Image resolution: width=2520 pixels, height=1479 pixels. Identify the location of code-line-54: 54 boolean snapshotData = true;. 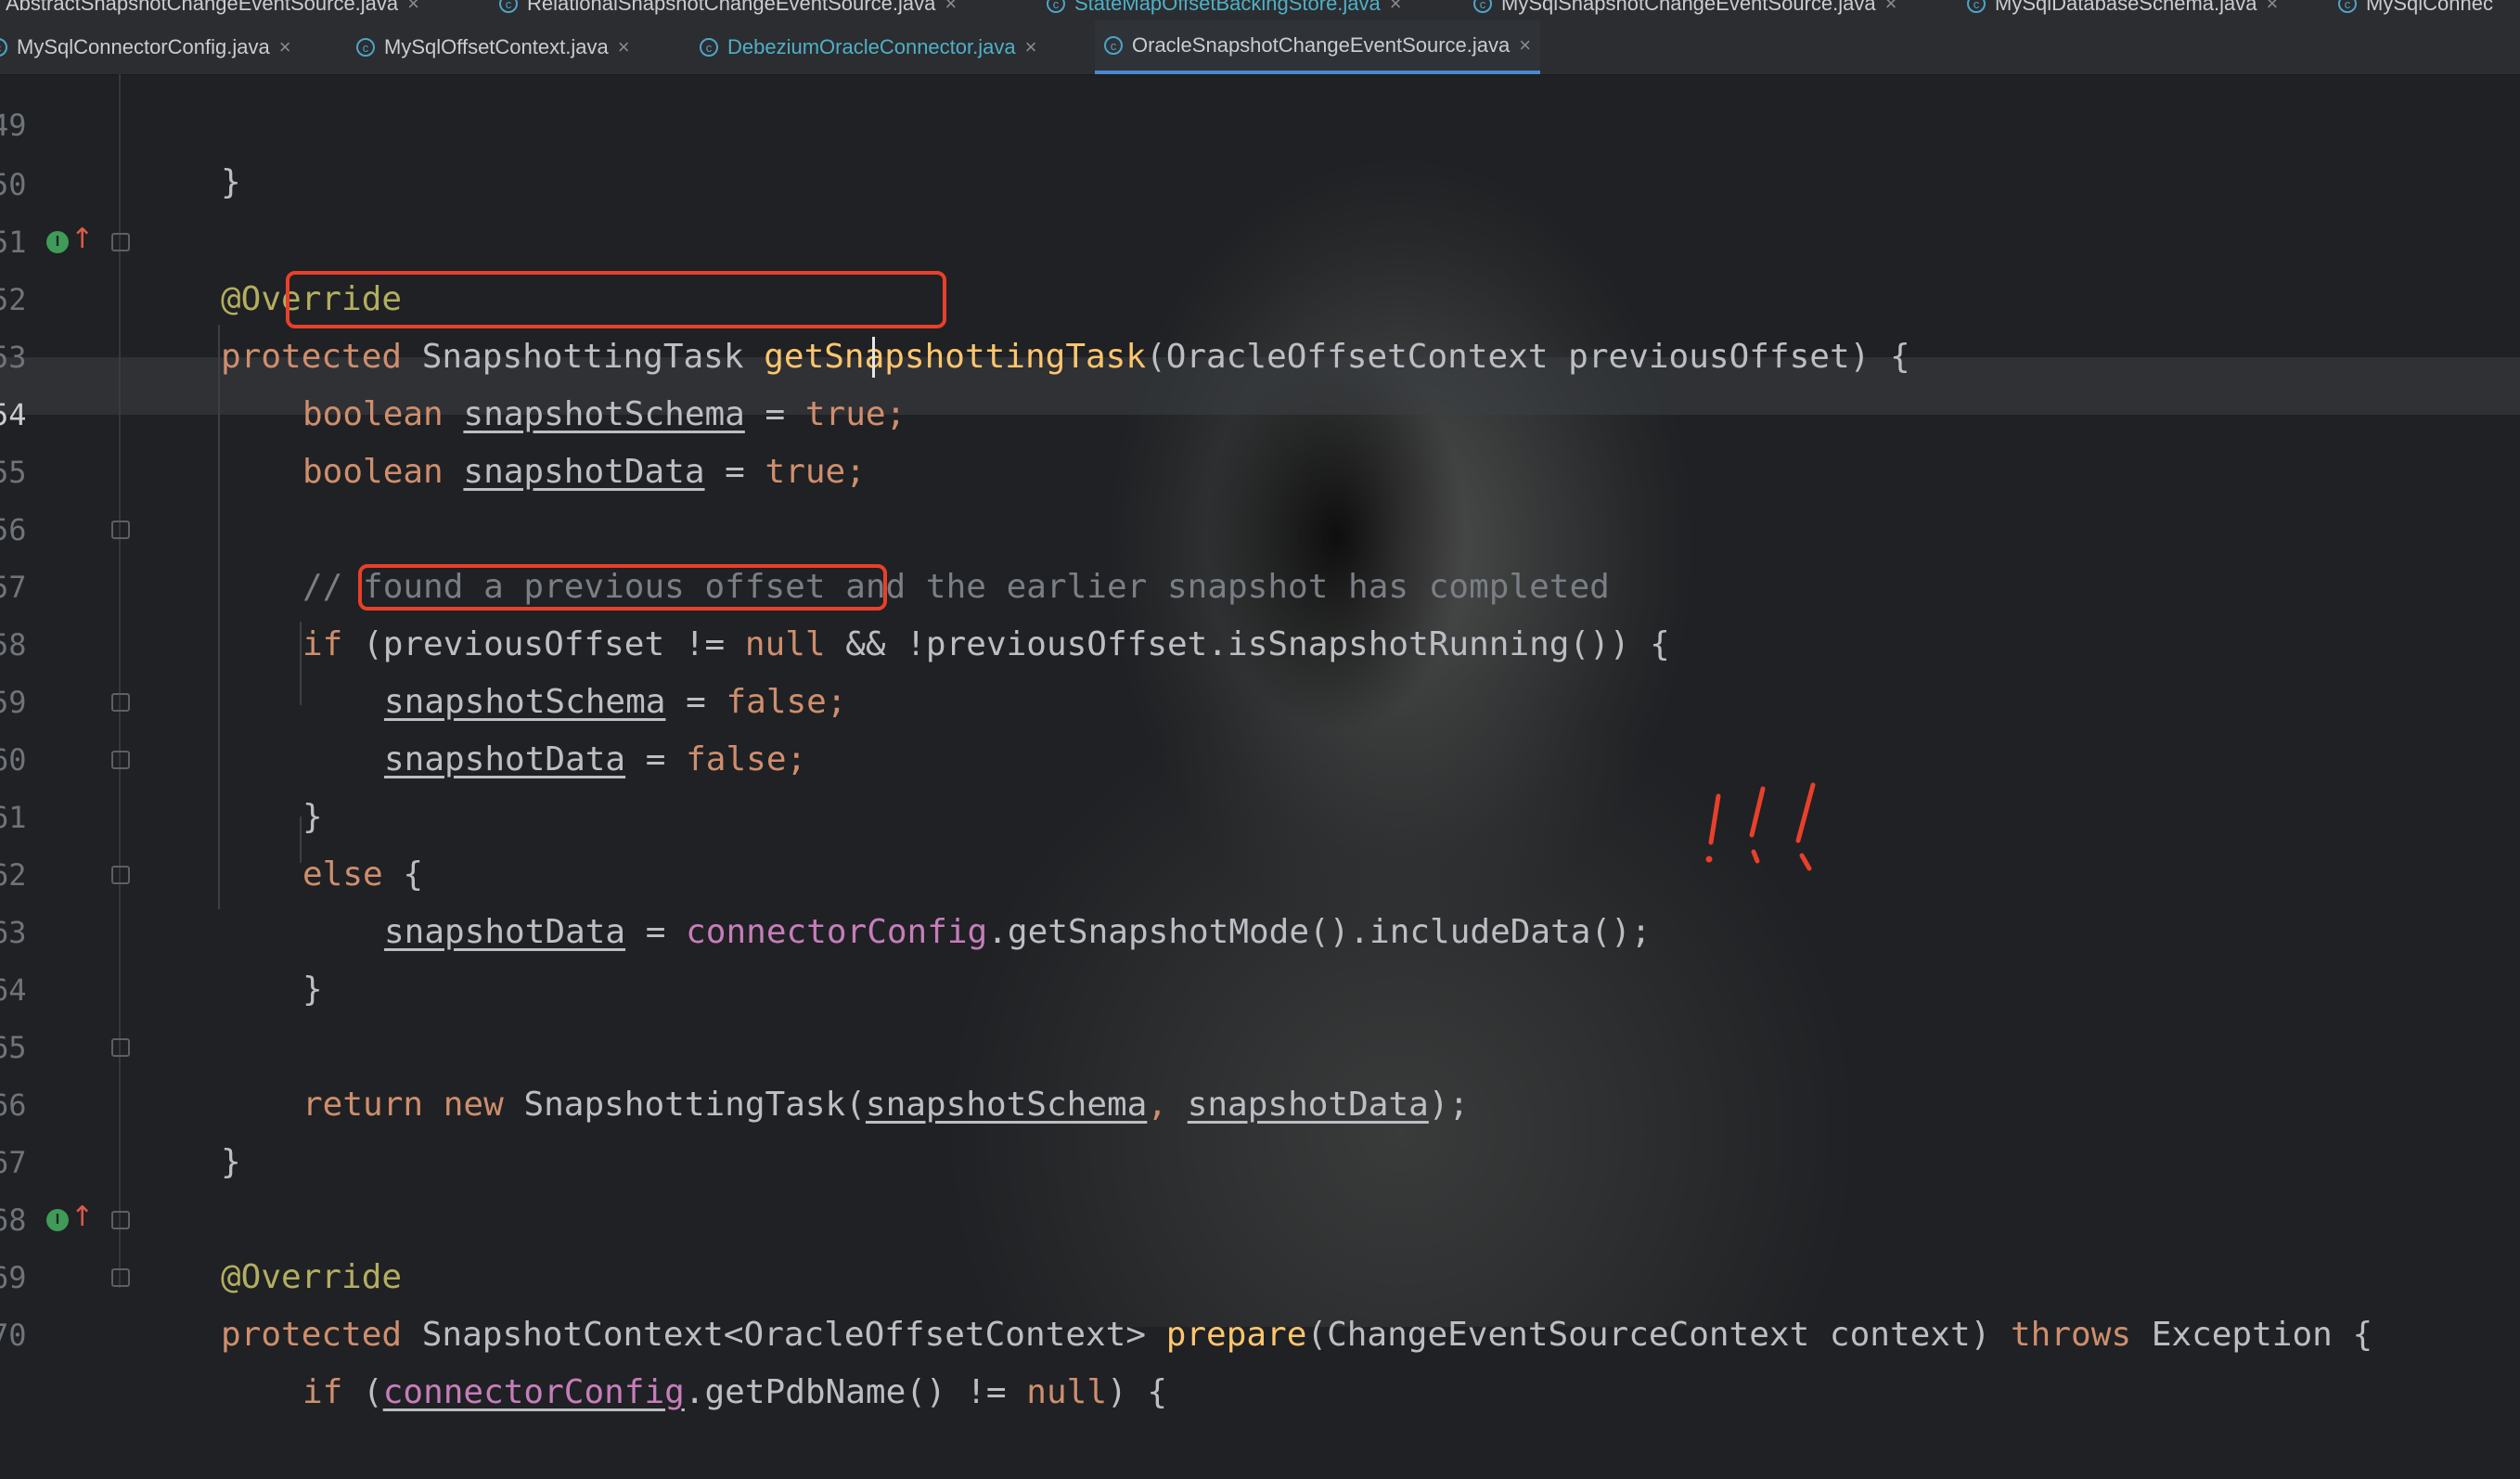
(433, 409).